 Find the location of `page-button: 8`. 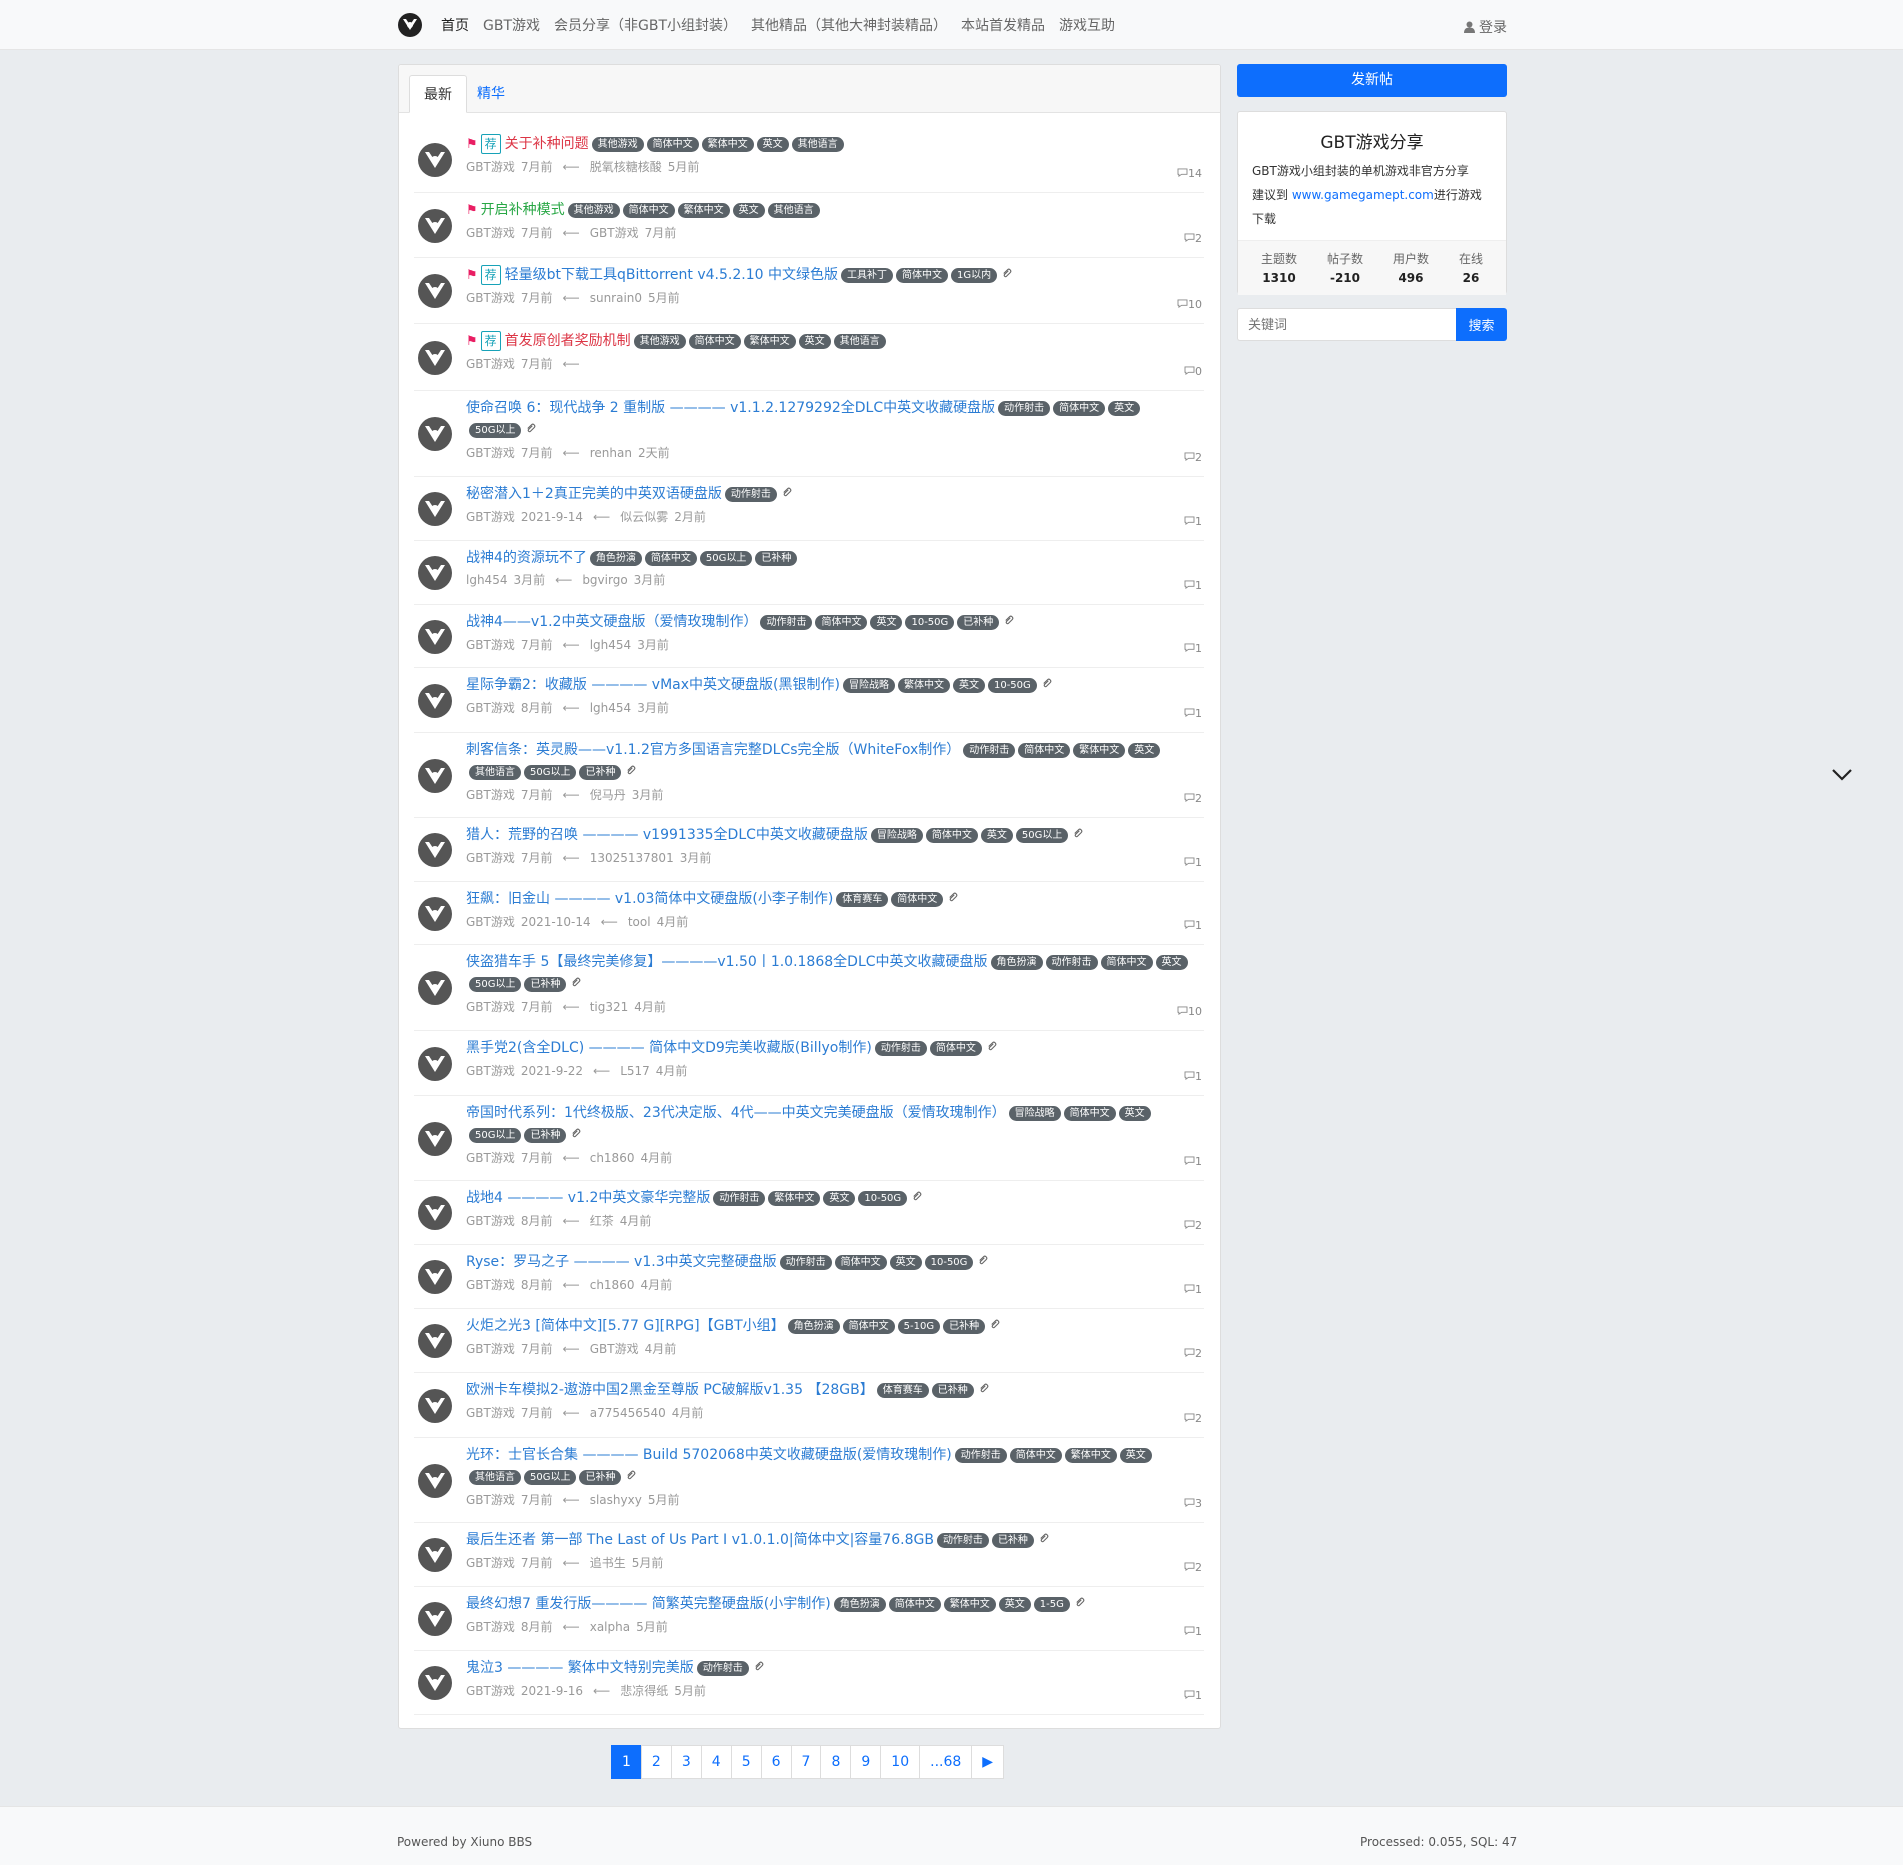

page-button: 8 is located at coordinates (836, 1762).